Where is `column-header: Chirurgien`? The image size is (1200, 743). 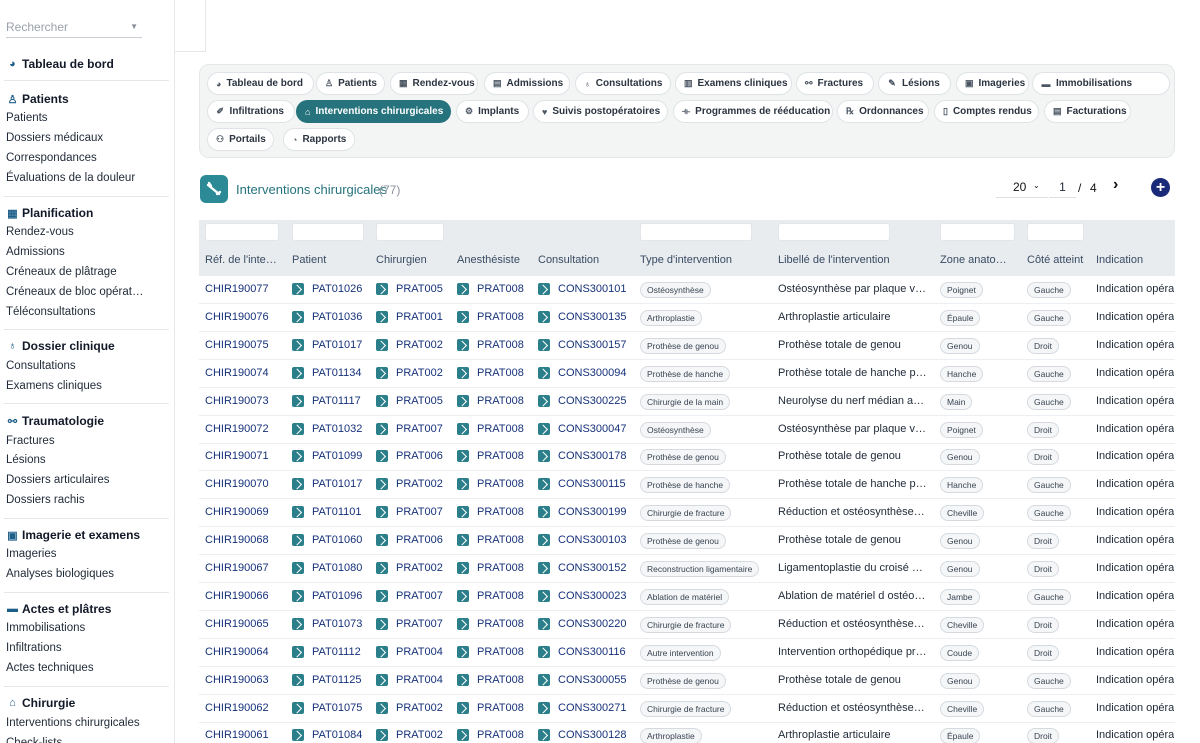 column-header: Chirurgien is located at coordinates (413, 260).